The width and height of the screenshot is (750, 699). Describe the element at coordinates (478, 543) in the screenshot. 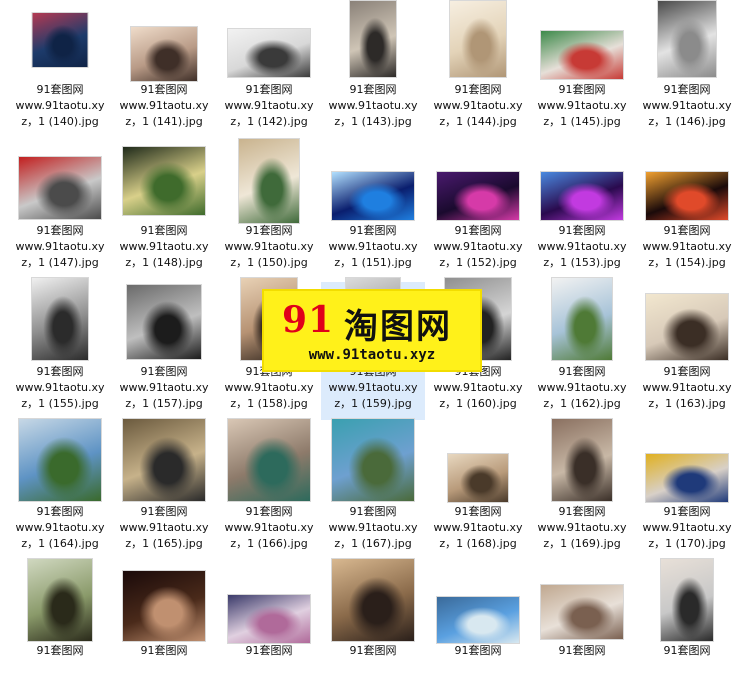

I see `file-name-line: z，1 (168).jpg` at that location.